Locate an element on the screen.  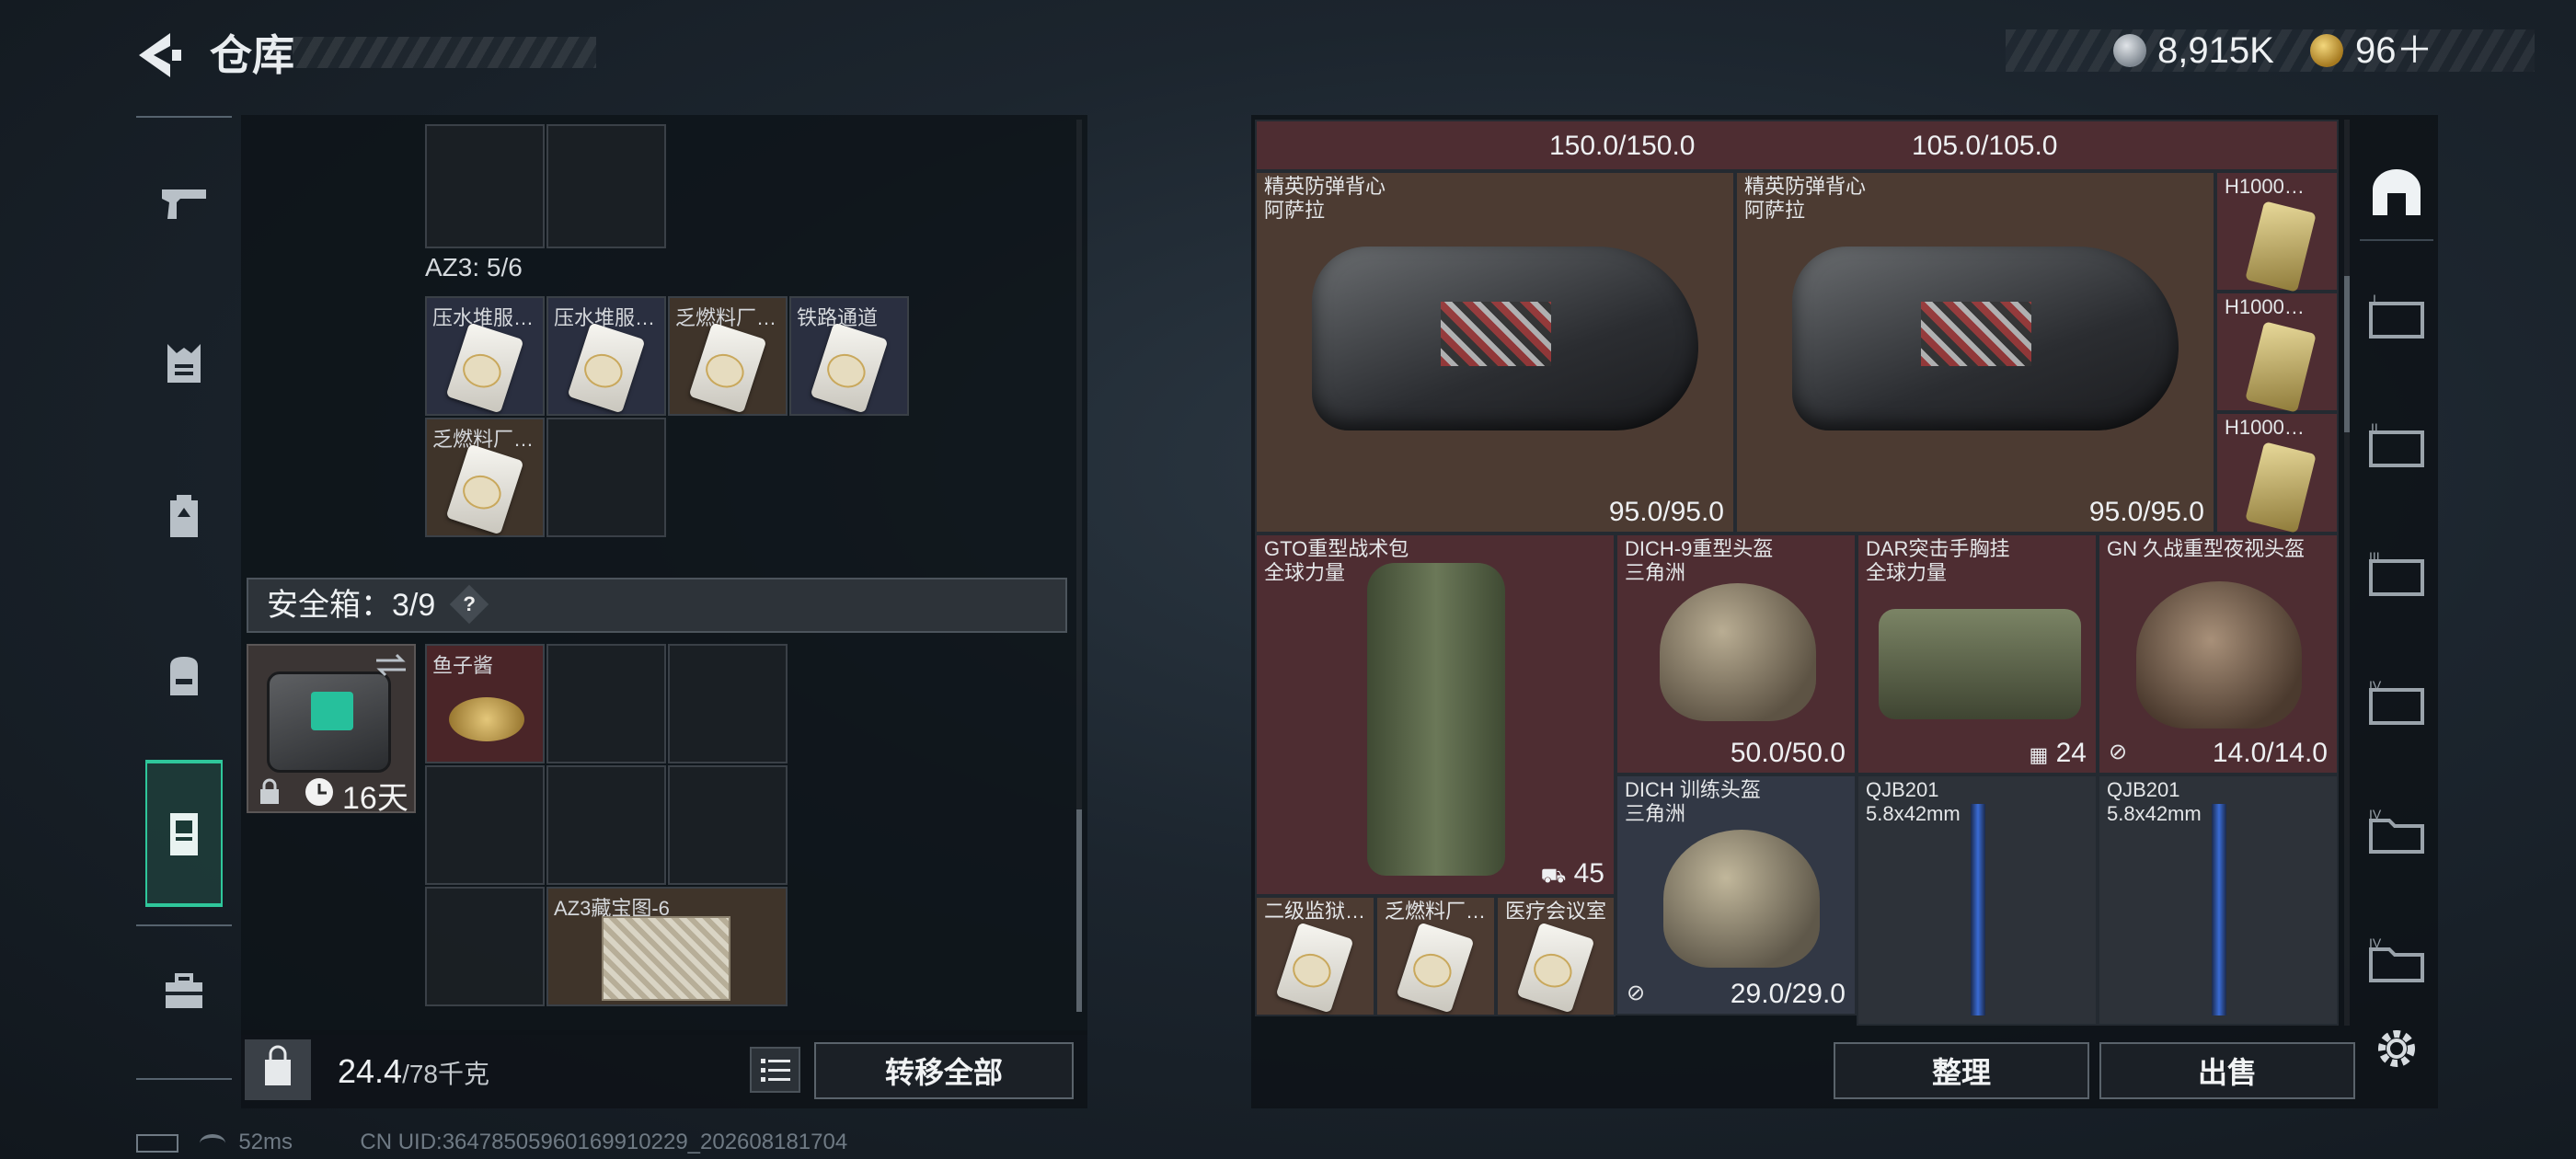
safe-box-light is located at coordinates (332, 711).